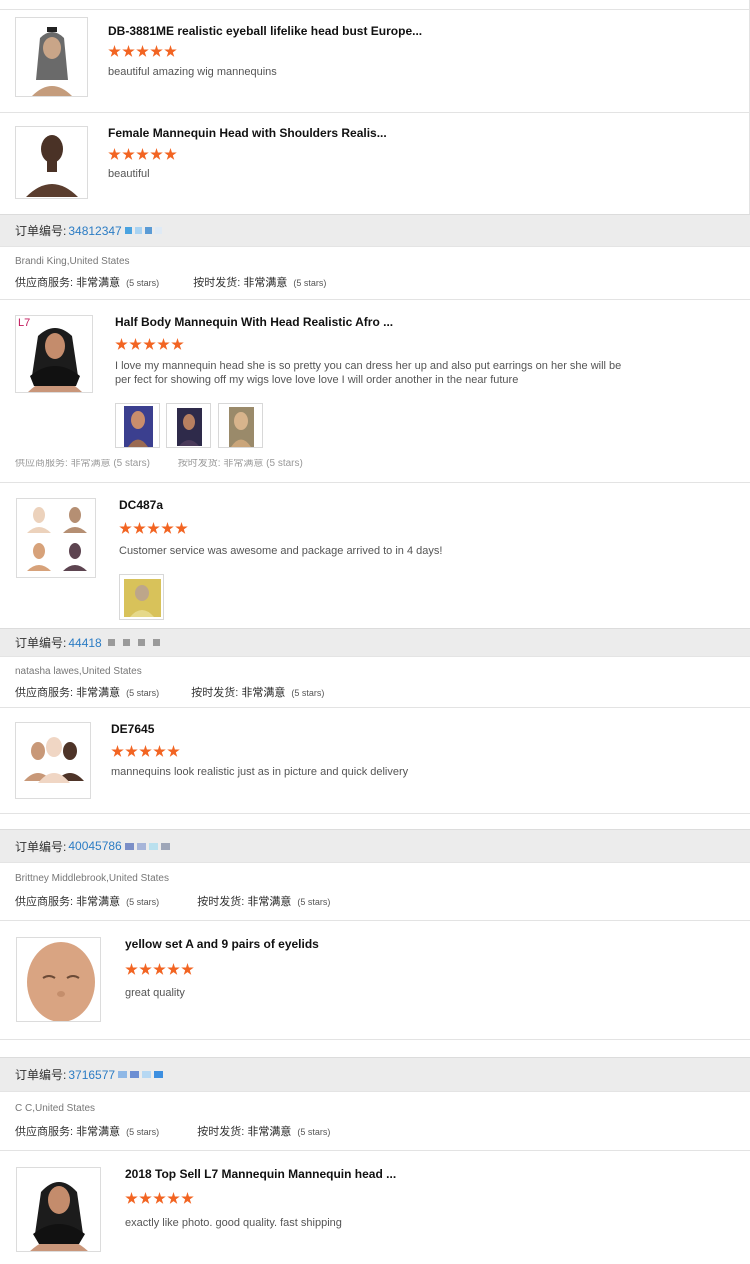 The image size is (750, 1264). Describe the element at coordinates (78, 671) in the screenshot. I see `buyer-name: natasha lawes,United States` at that location.